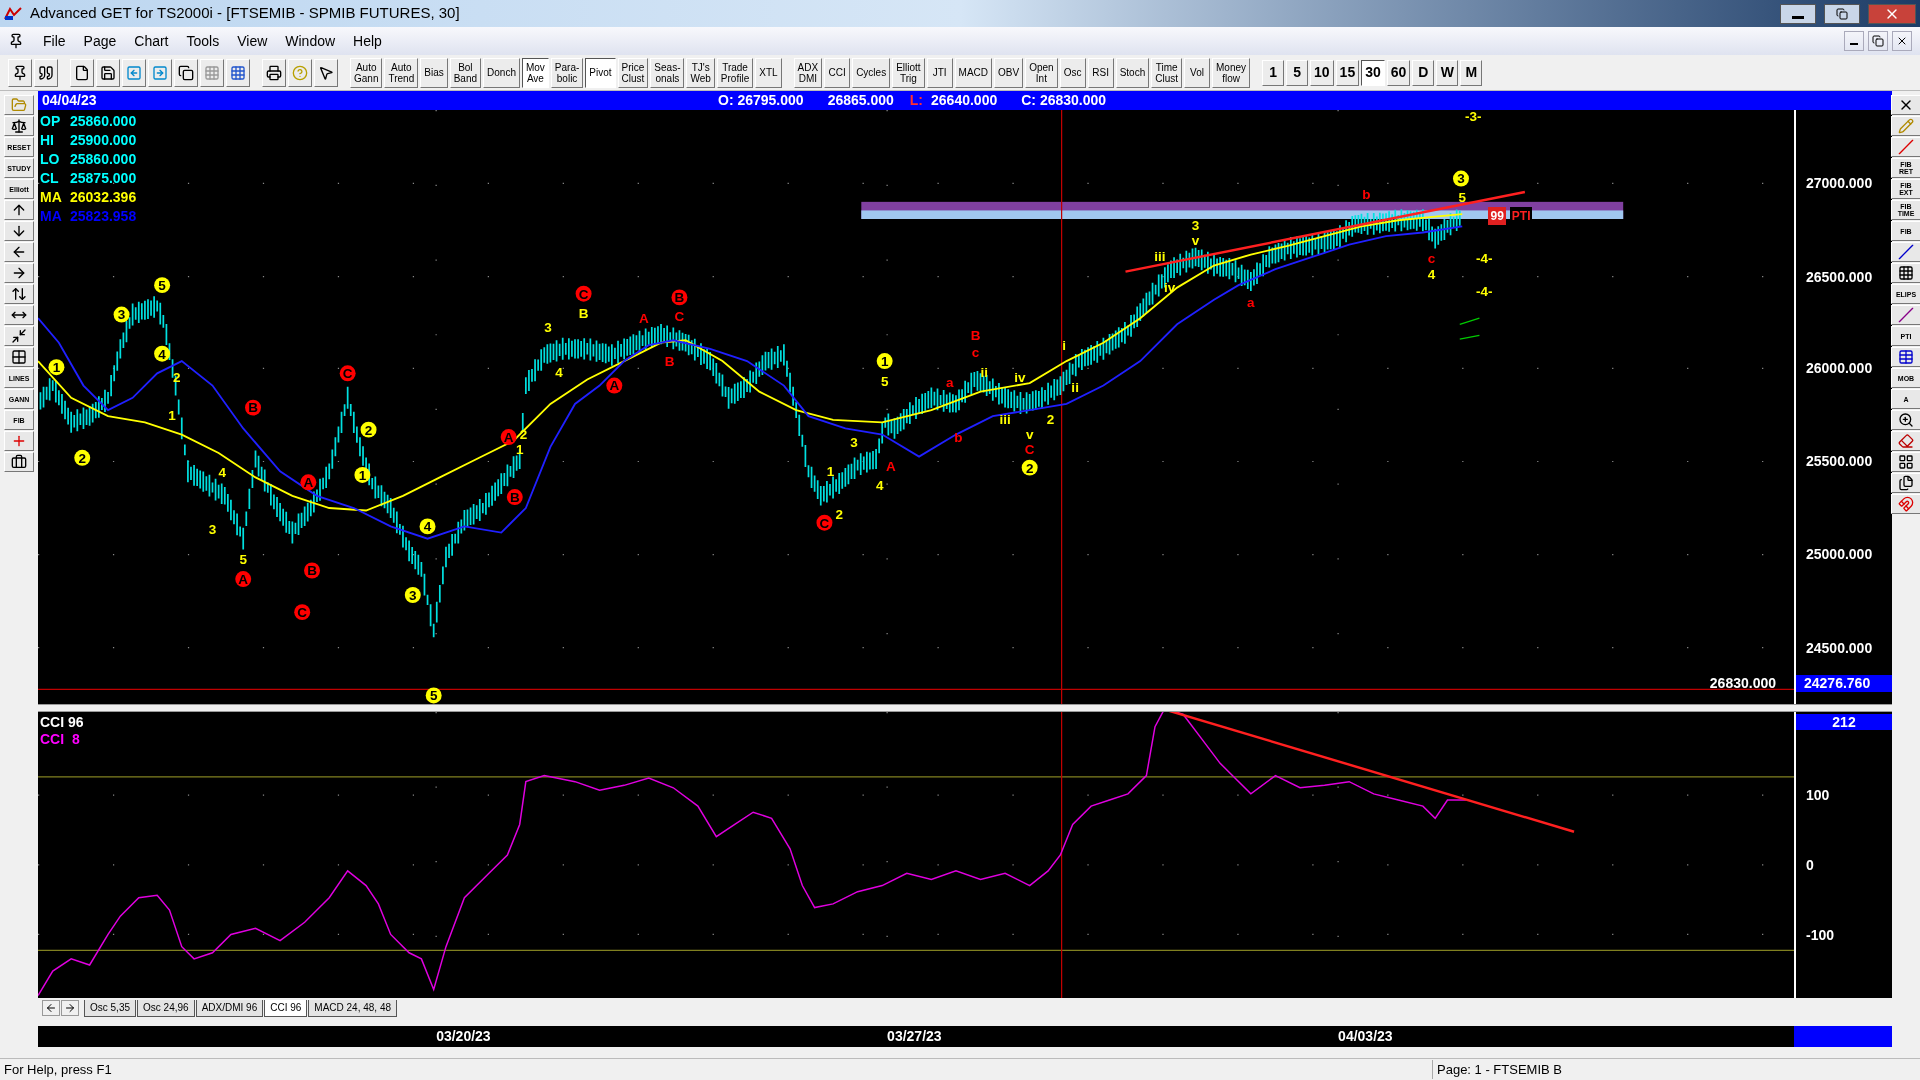  What do you see at coordinates (1905, 357) in the screenshot?
I see `table-icon` at bounding box center [1905, 357].